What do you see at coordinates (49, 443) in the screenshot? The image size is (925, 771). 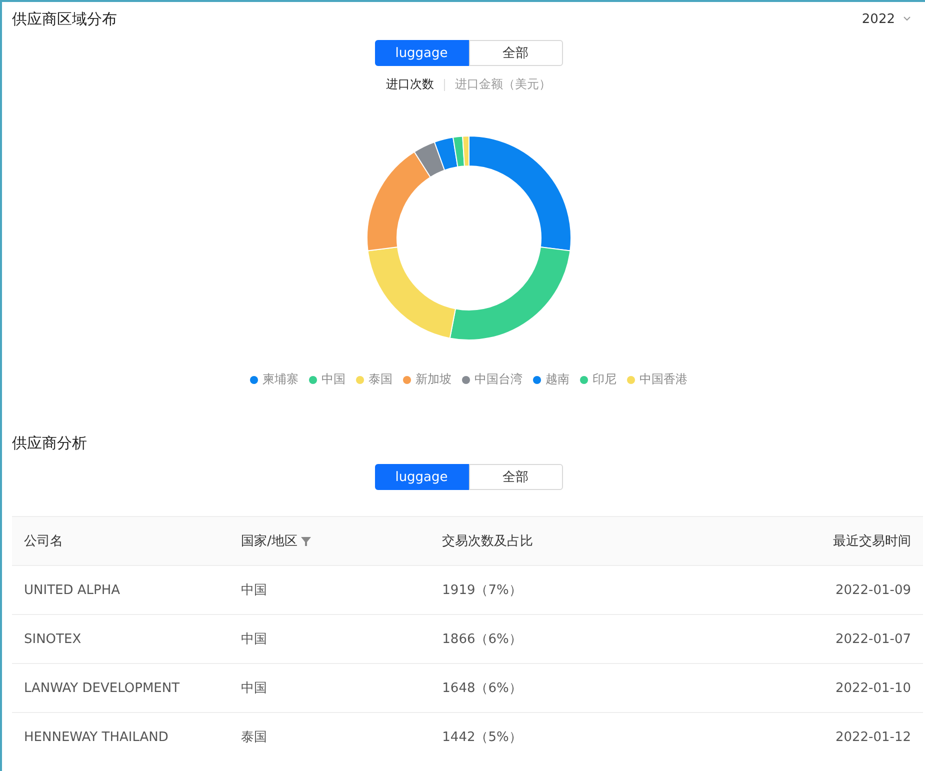 I see `section-title: 供应商分析` at bounding box center [49, 443].